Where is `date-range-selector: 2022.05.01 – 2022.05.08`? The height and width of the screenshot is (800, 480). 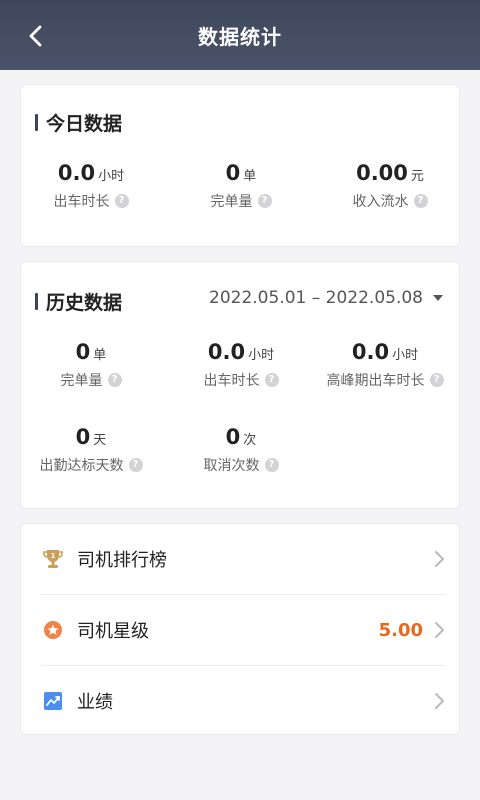 date-range-selector: 2022.05.01 – 2022.05.08 is located at coordinates (326, 298).